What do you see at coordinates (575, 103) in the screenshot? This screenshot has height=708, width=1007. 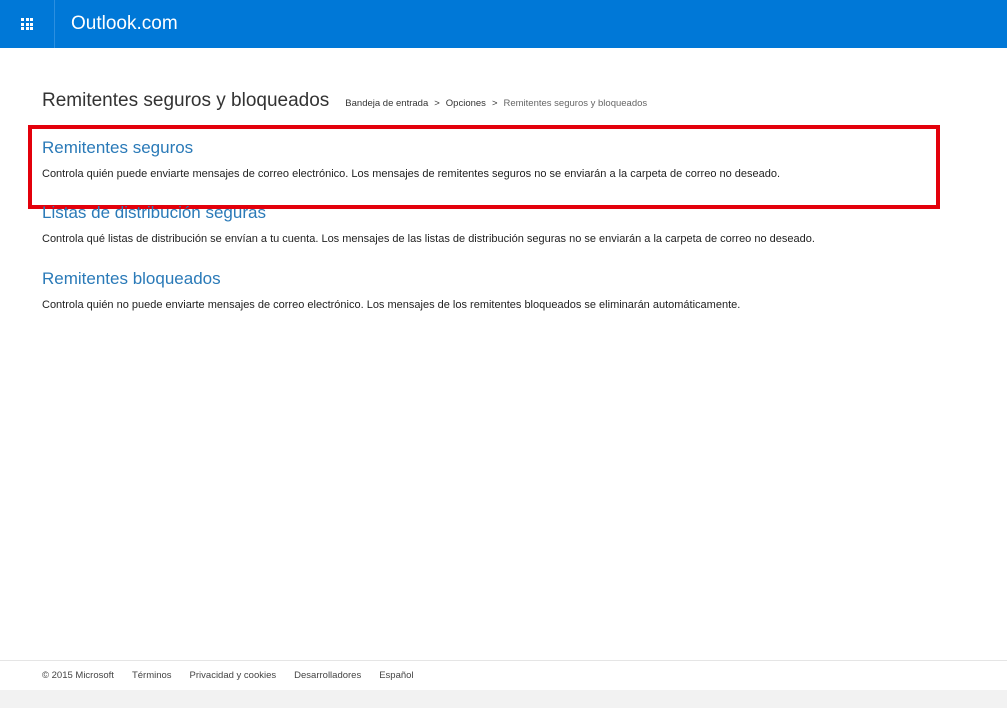 I see `breadcrumb-current: Remitentes seguros y bloqueados` at bounding box center [575, 103].